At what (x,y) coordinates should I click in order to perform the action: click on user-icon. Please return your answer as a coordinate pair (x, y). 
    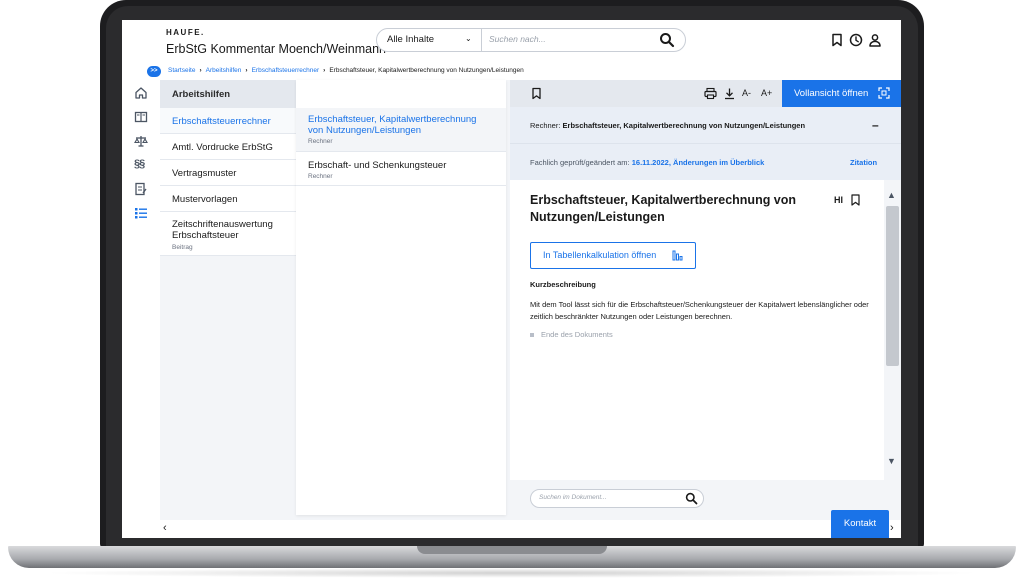
    Looking at the image, I should click on (875, 40).